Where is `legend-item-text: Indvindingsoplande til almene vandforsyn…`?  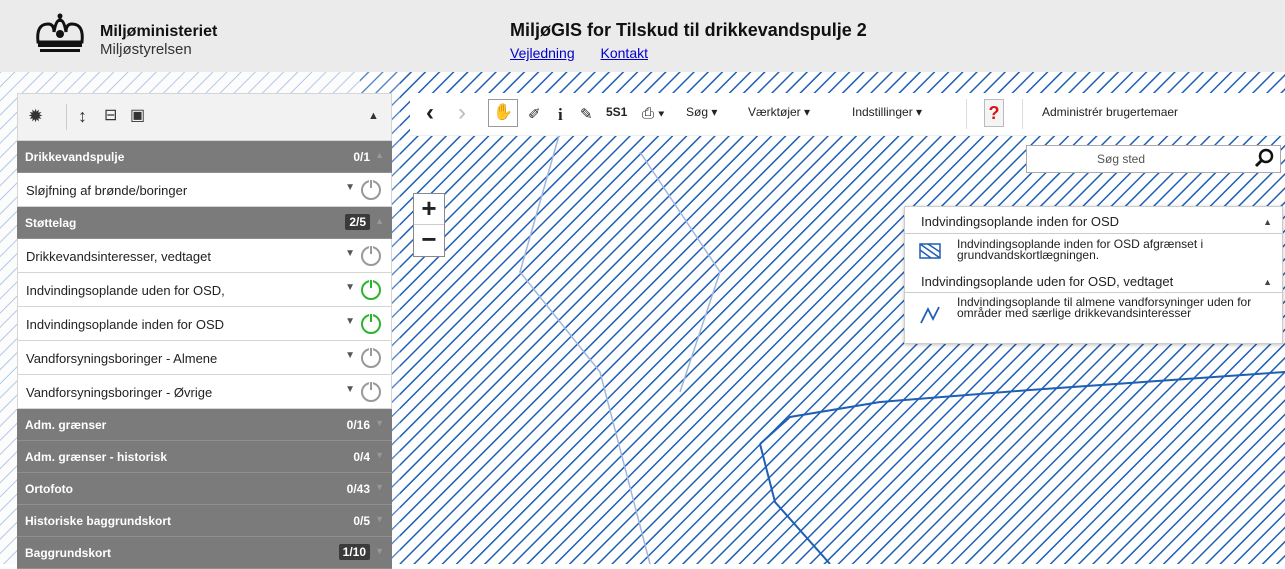 legend-item-text: Indvindingsoplande til almene vandforsyn… is located at coordinates (1104, 307).